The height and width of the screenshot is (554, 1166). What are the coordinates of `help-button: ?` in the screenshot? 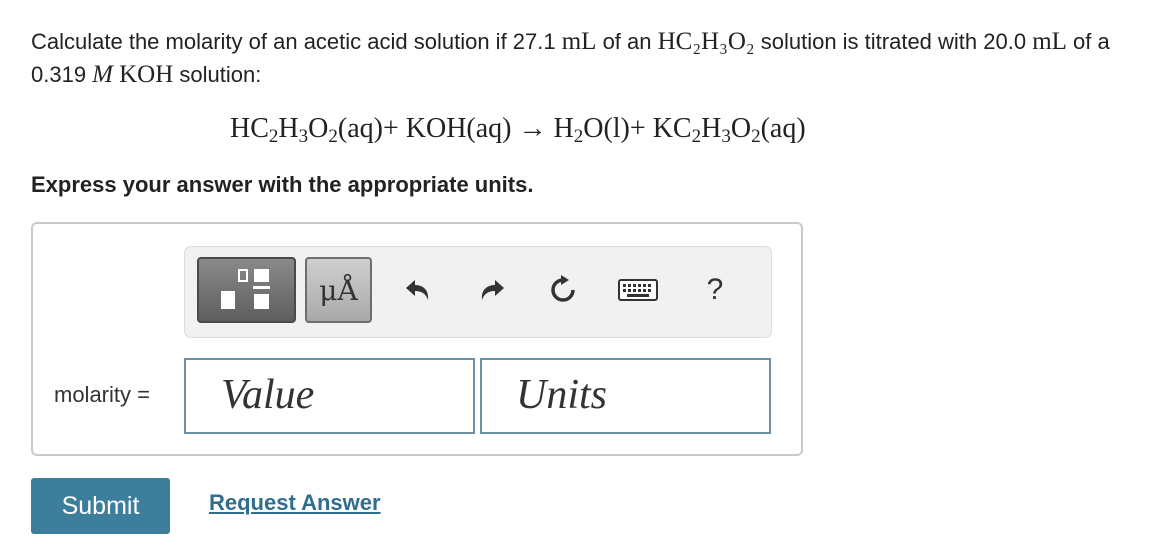 It's located at (715, 290).